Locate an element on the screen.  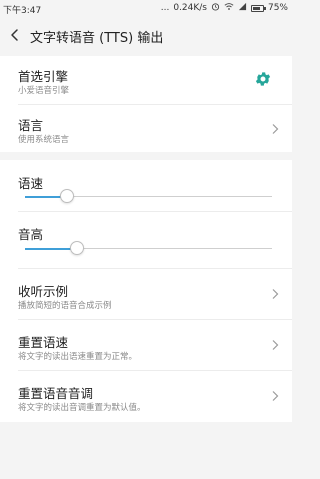
wifi-icon is located at coordinates (229, 8).